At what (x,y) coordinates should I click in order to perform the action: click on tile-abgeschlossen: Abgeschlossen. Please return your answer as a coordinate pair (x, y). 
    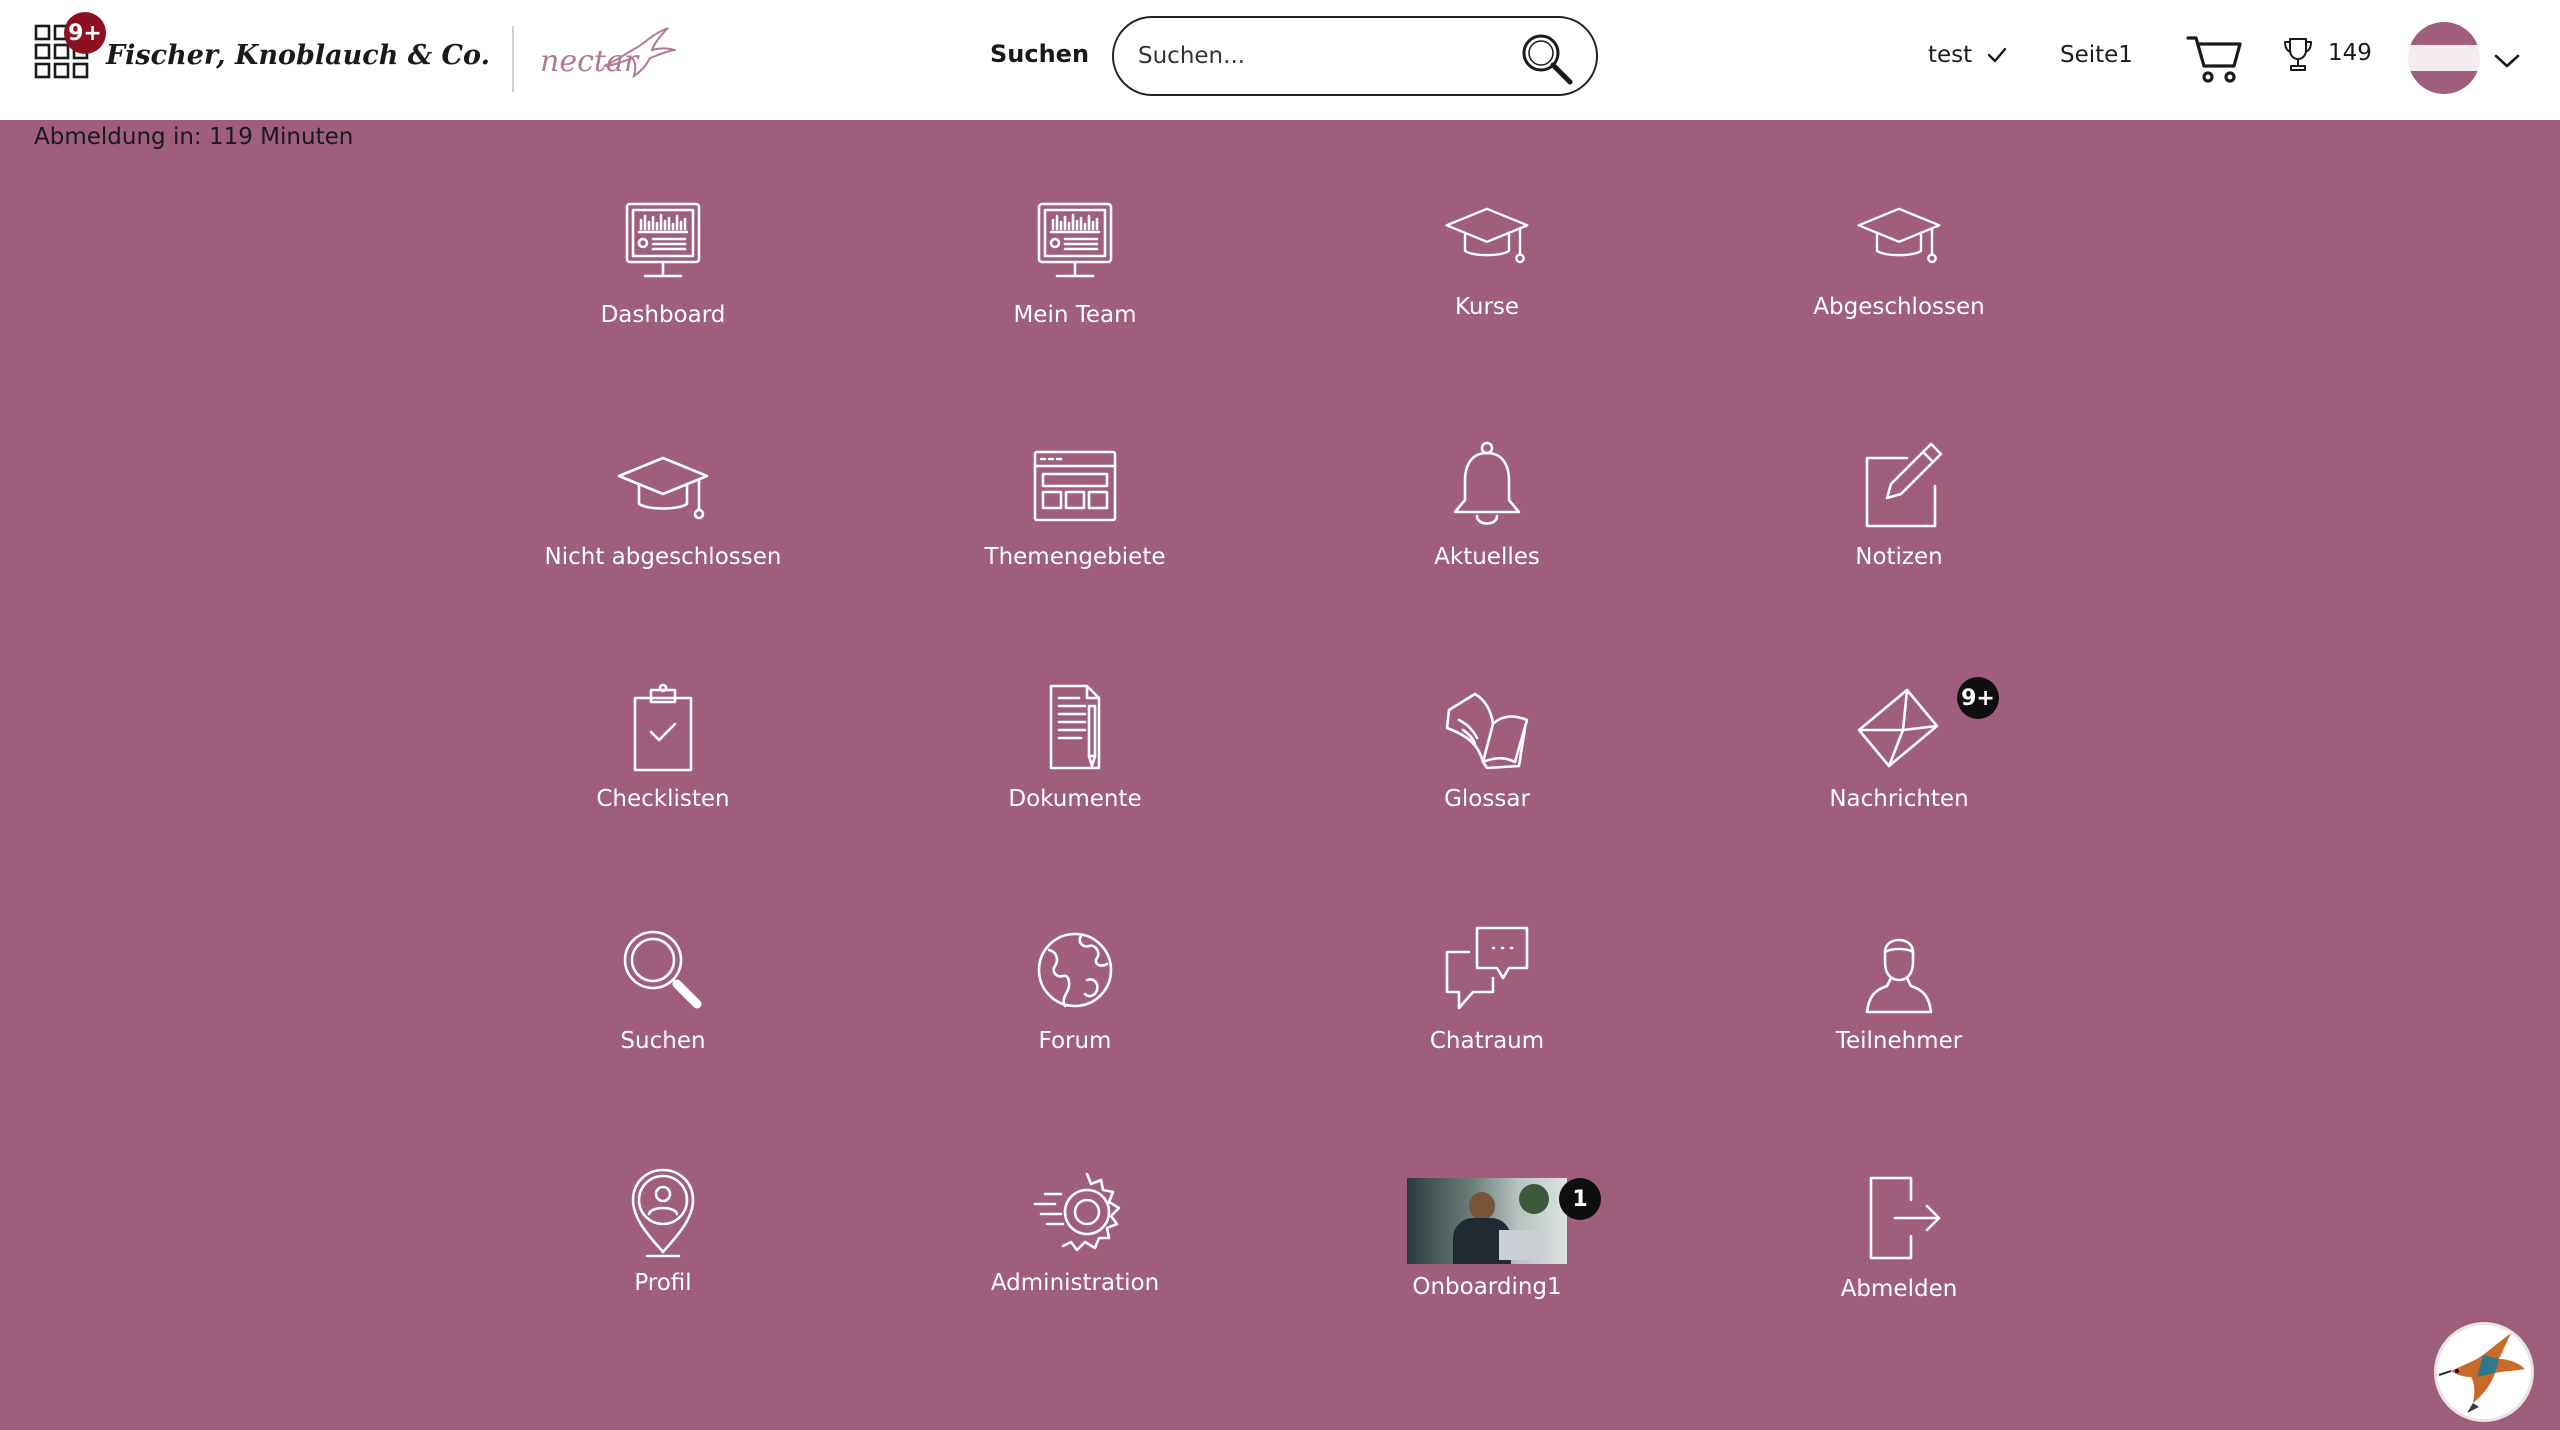
    Looking at the image, I should click on (1899, 296).